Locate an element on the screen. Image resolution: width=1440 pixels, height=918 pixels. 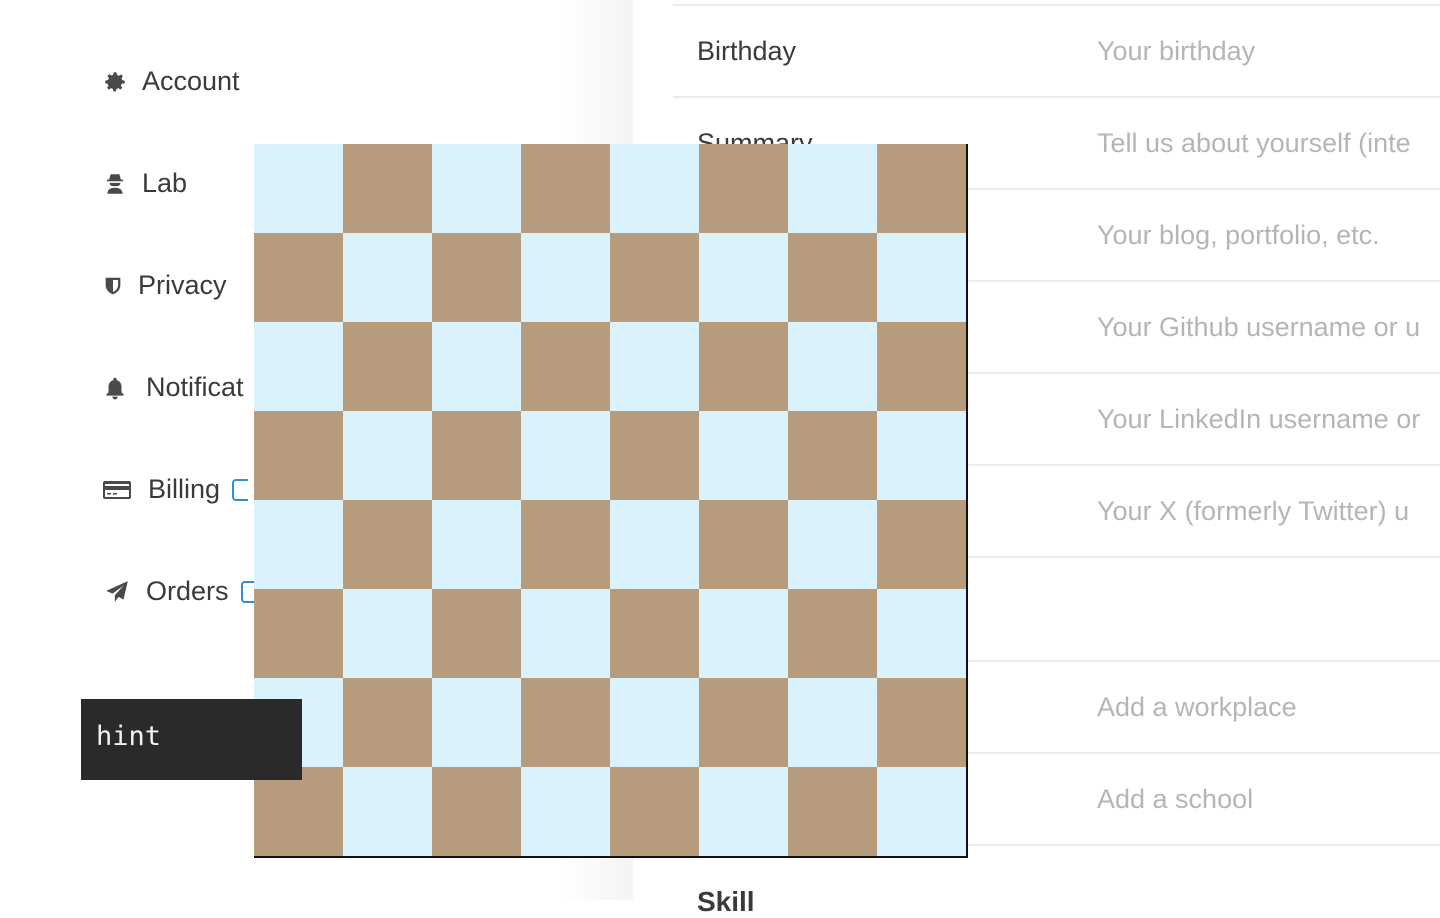
paper-plane-icon is located at coordinates (117, 592).